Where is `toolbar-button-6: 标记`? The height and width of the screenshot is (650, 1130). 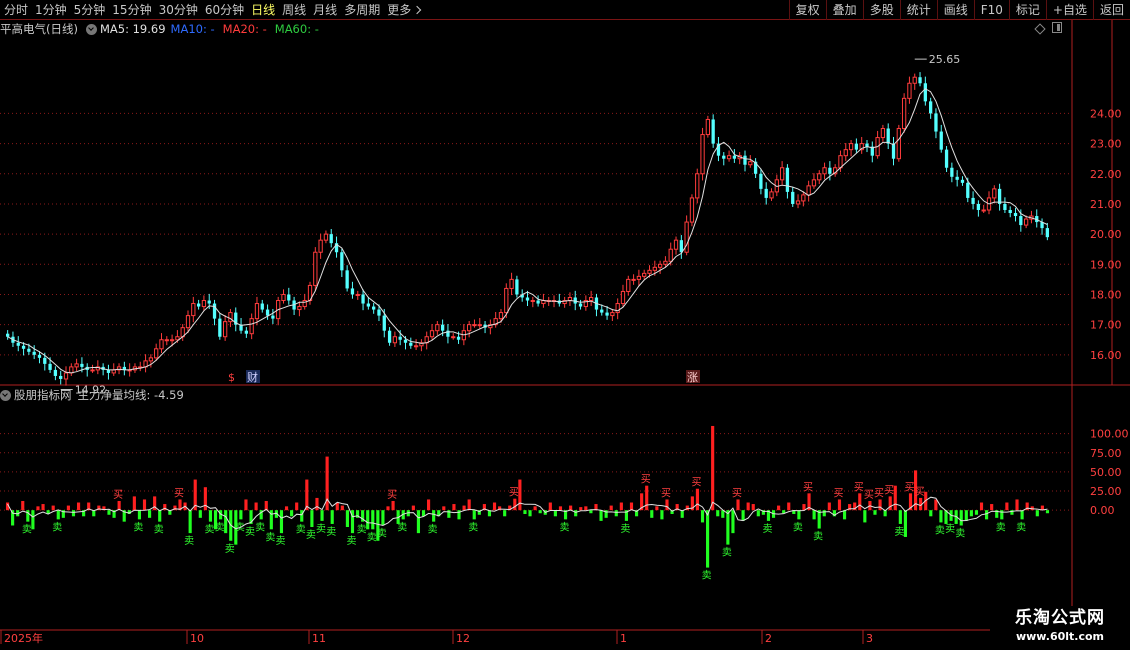 toolbar-button-6: 标记 is located at coordinates (1027, 10).